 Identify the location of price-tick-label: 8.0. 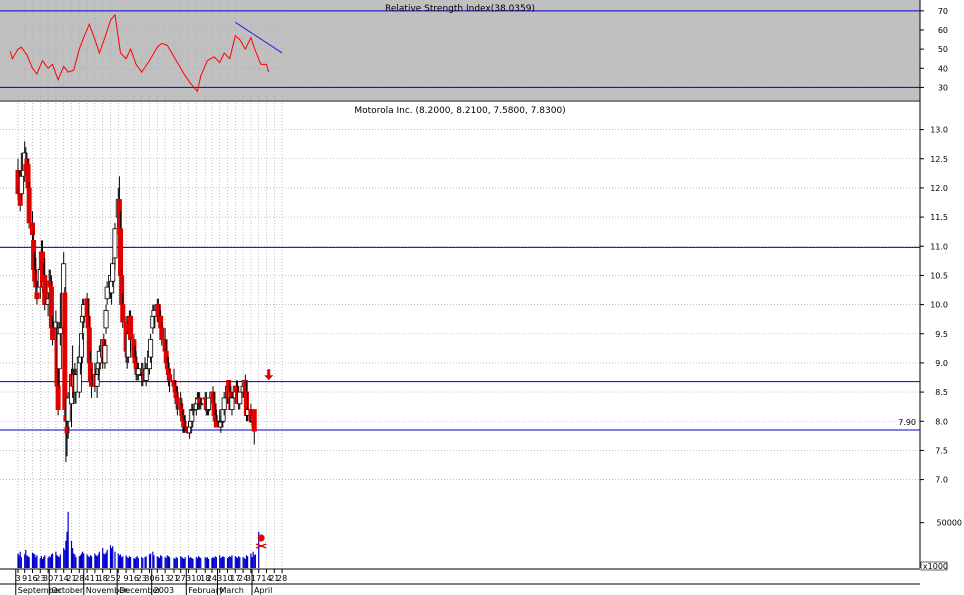
(941, 421).